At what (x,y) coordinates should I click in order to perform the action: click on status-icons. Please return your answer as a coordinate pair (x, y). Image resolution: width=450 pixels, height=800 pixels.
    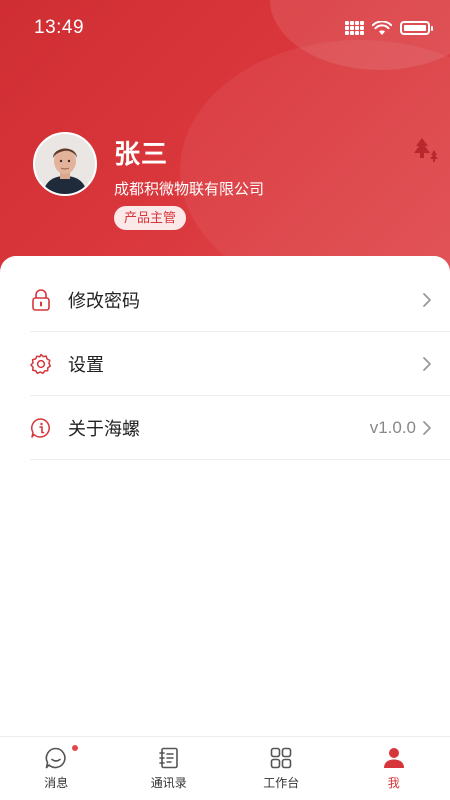
    Looking at the image, I should click on (389, 28).